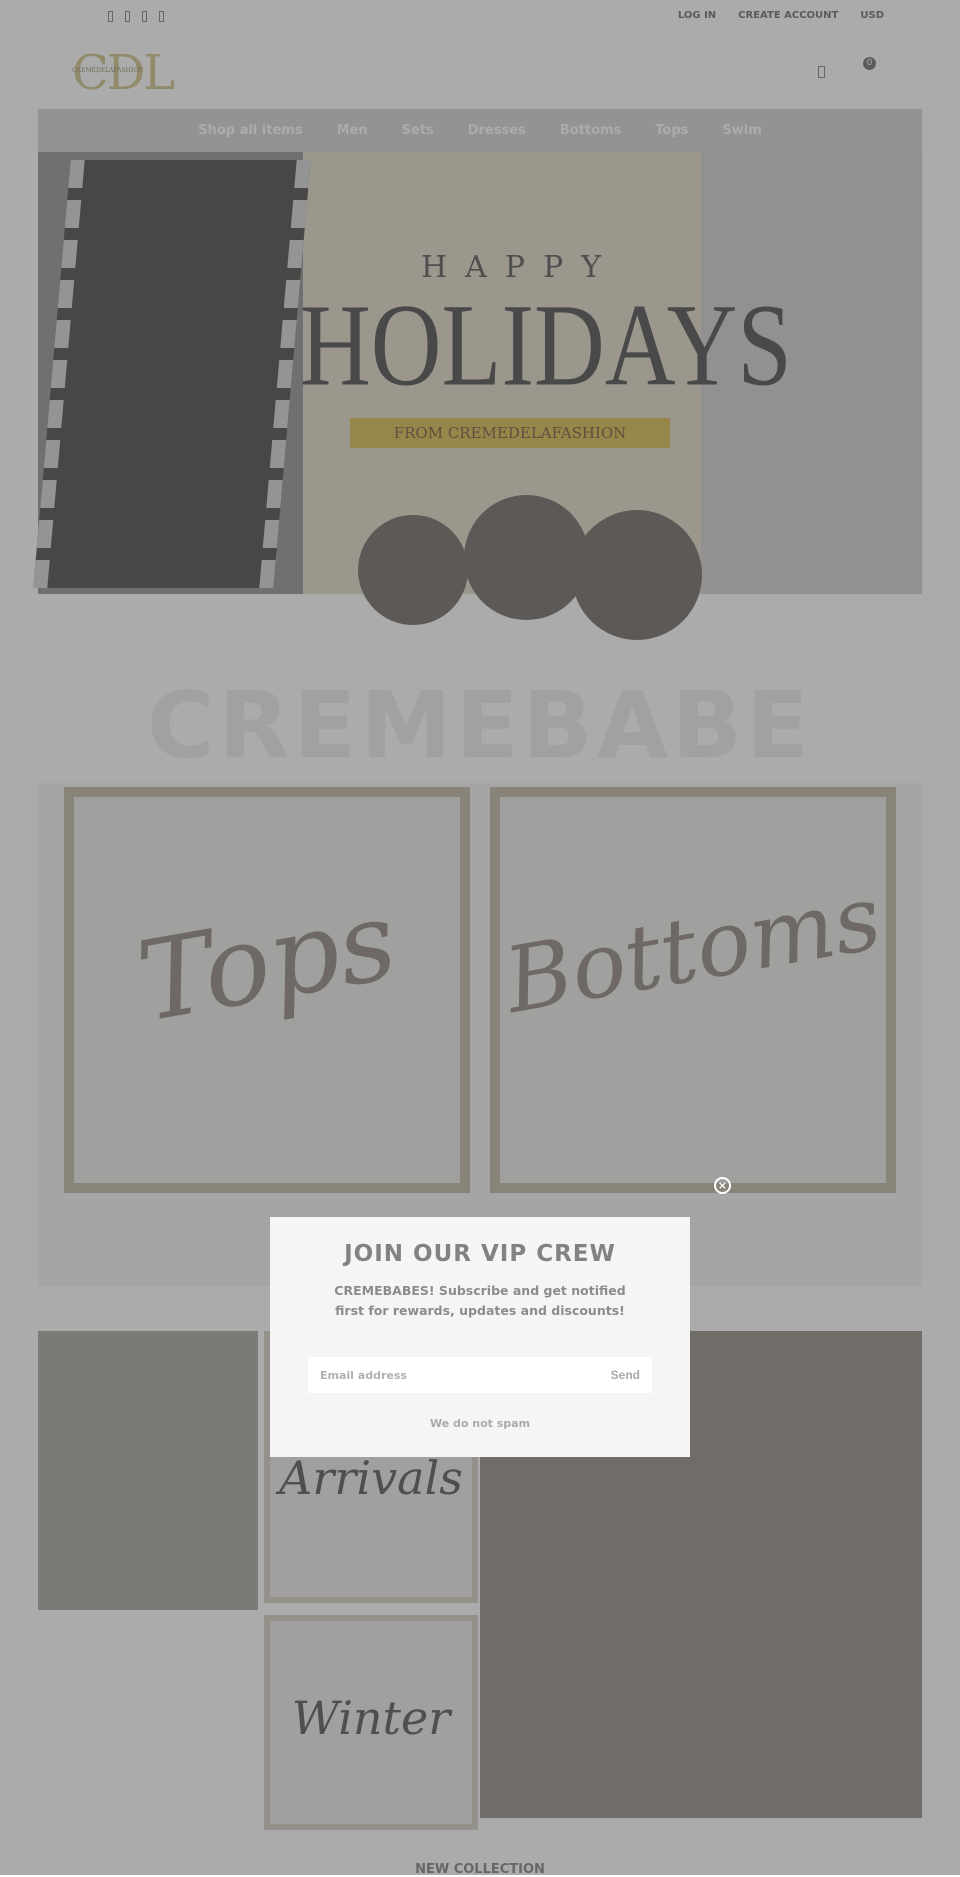 Image resolution: width=960 pixels, height=1877 pixels. What do you see at coordinates (722, 1185) in the screenshot?
I see `close-icon: ×` at bounding box center [722, 1185].